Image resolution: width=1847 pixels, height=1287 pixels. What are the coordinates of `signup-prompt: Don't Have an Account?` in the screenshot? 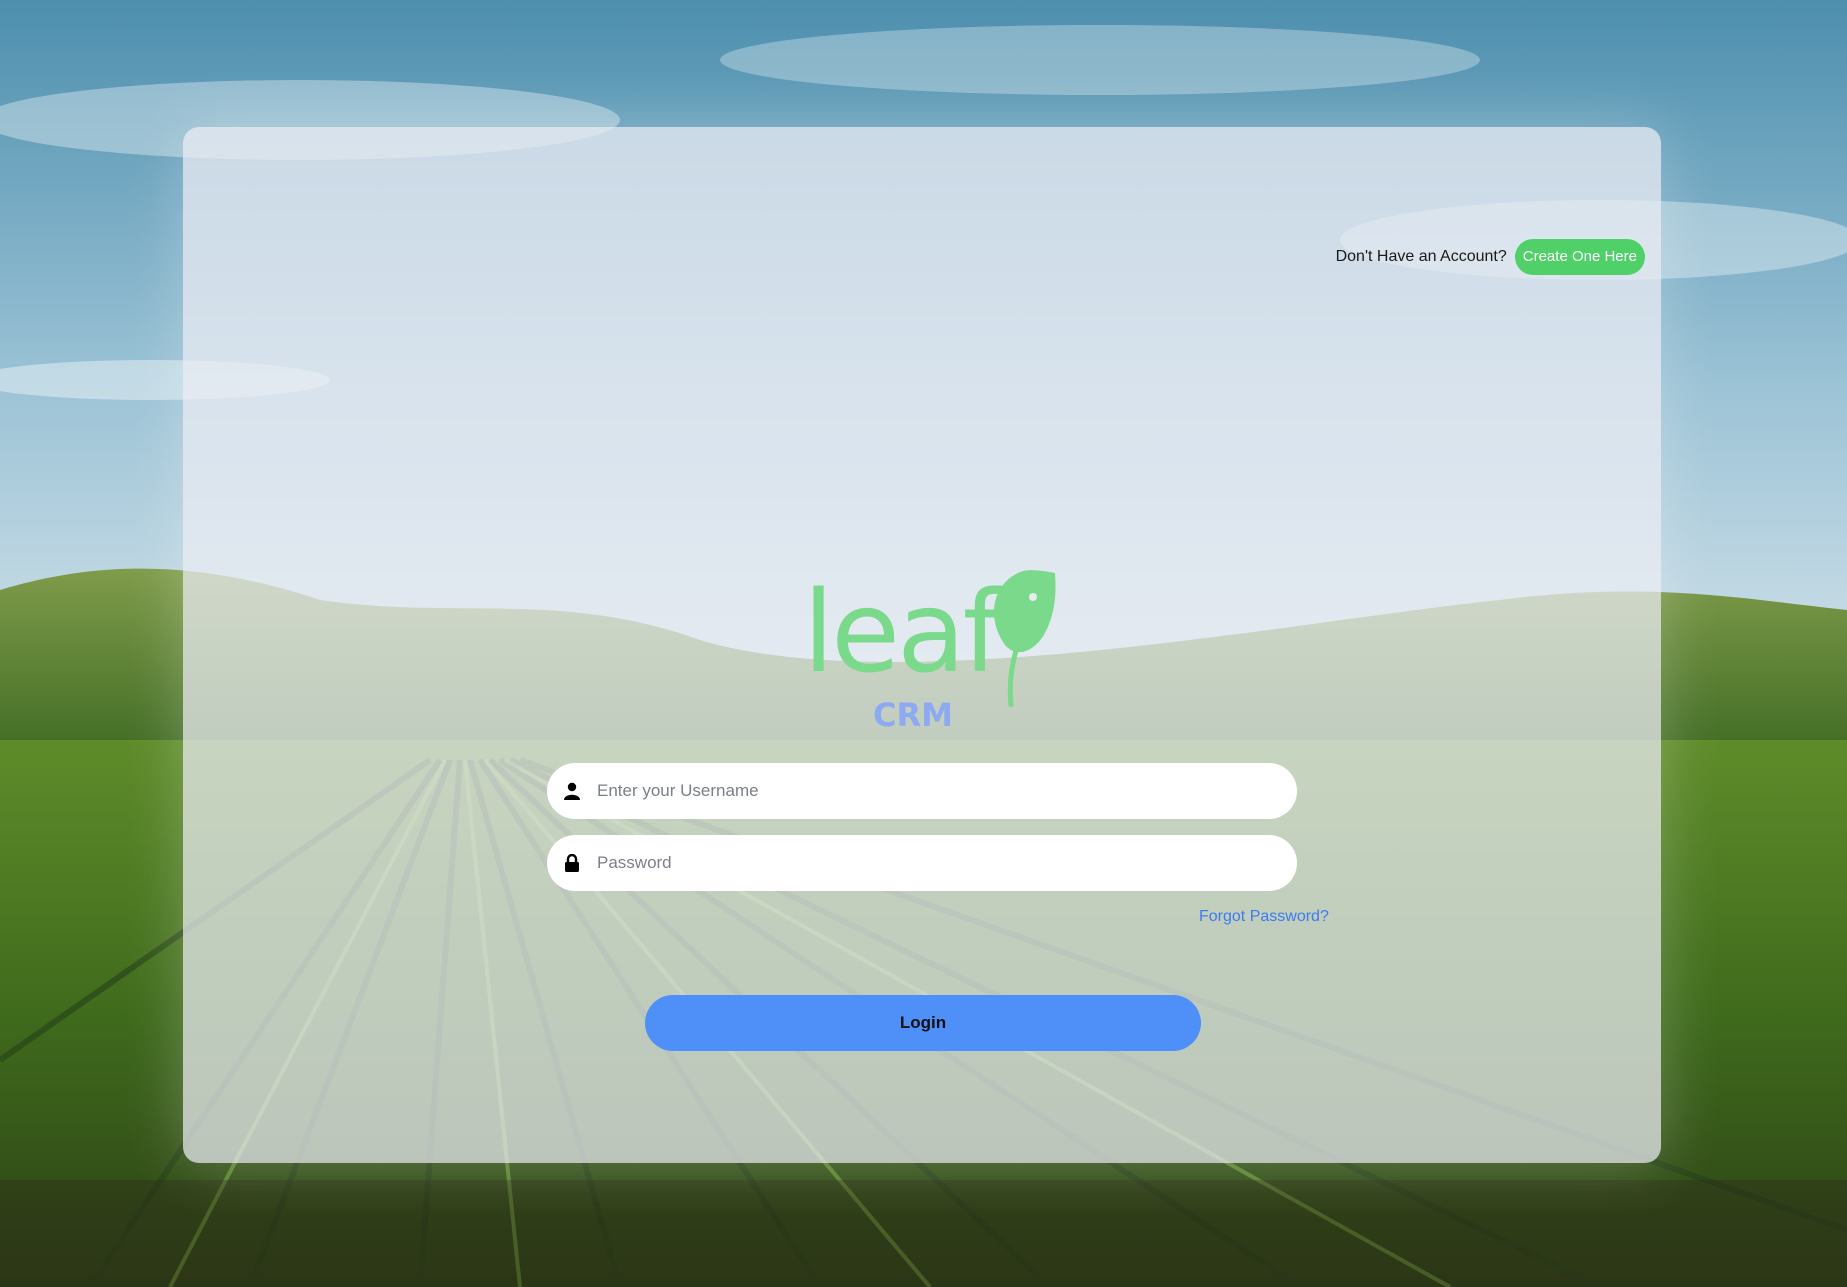 It's located at (1421, 256).